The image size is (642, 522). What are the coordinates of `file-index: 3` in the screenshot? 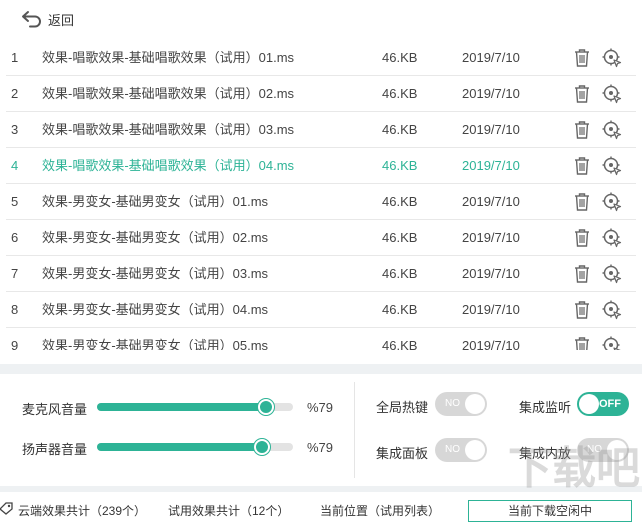 It's located at (15, 129).